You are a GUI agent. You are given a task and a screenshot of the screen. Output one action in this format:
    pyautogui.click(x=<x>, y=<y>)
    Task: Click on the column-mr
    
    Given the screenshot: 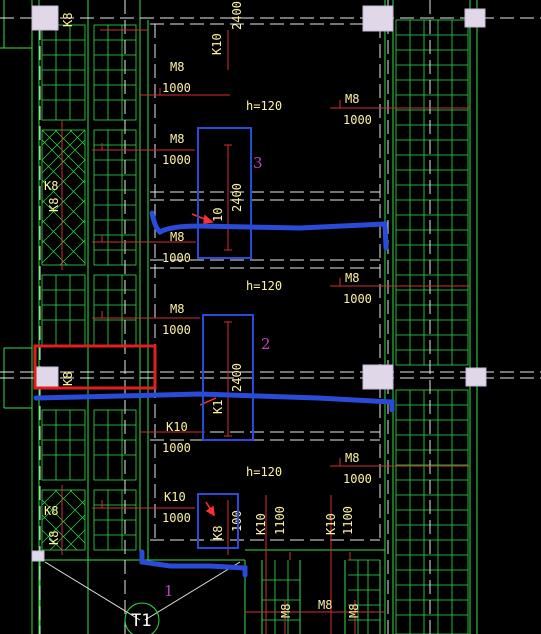 What is the action you would take?
    pyautogui.click(x=476, y=377)
    